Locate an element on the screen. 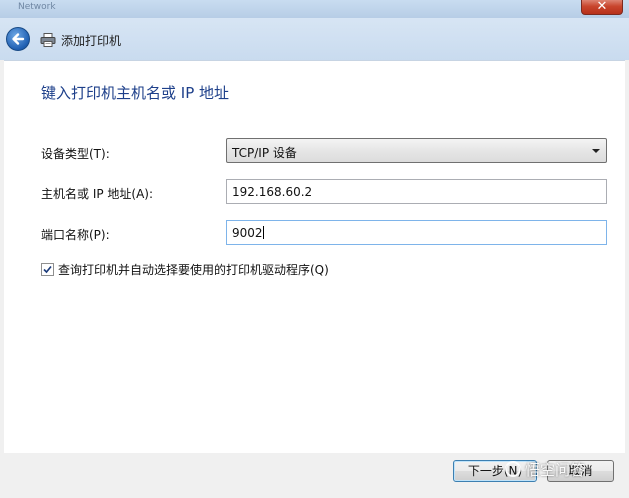  back-arrow-icon is located at coordinates (18, 39).